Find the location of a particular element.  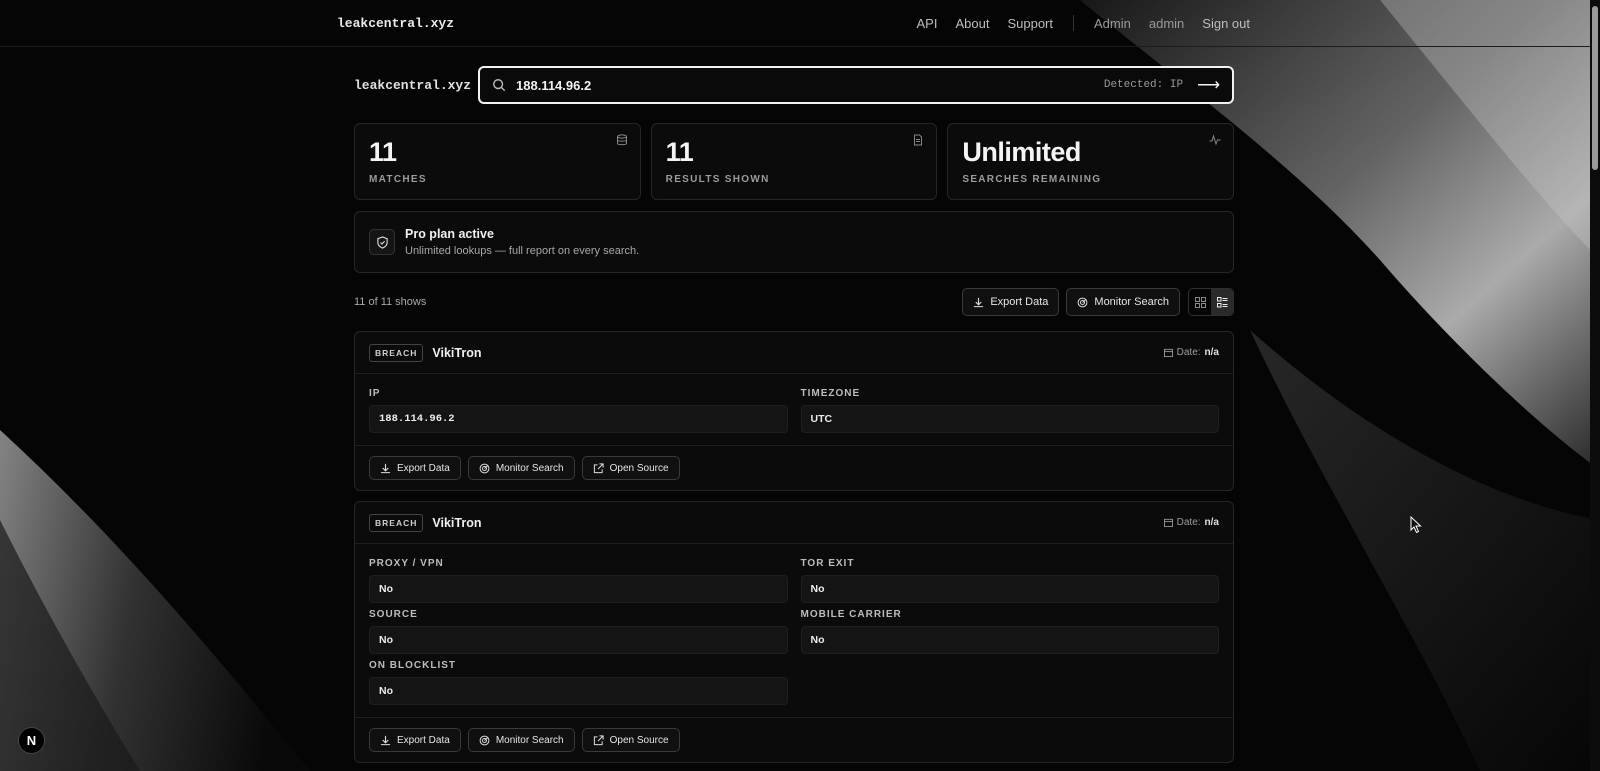

stat-label: RESULTS SHOWN is located at coordinates (717, 179).